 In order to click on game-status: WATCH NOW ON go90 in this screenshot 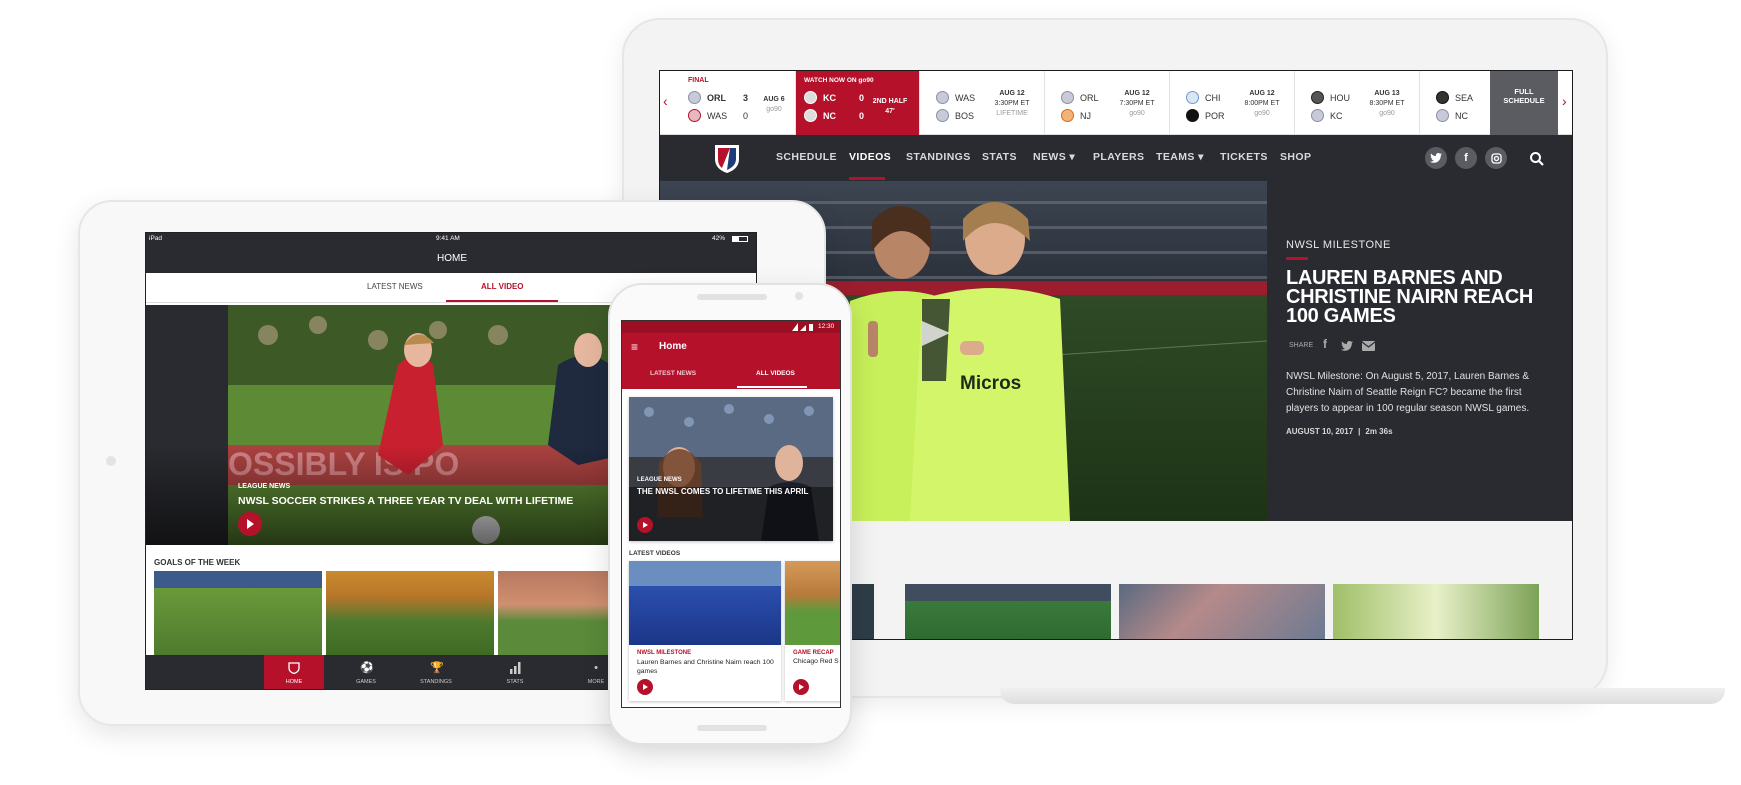, I will do `click(839, 80)`.